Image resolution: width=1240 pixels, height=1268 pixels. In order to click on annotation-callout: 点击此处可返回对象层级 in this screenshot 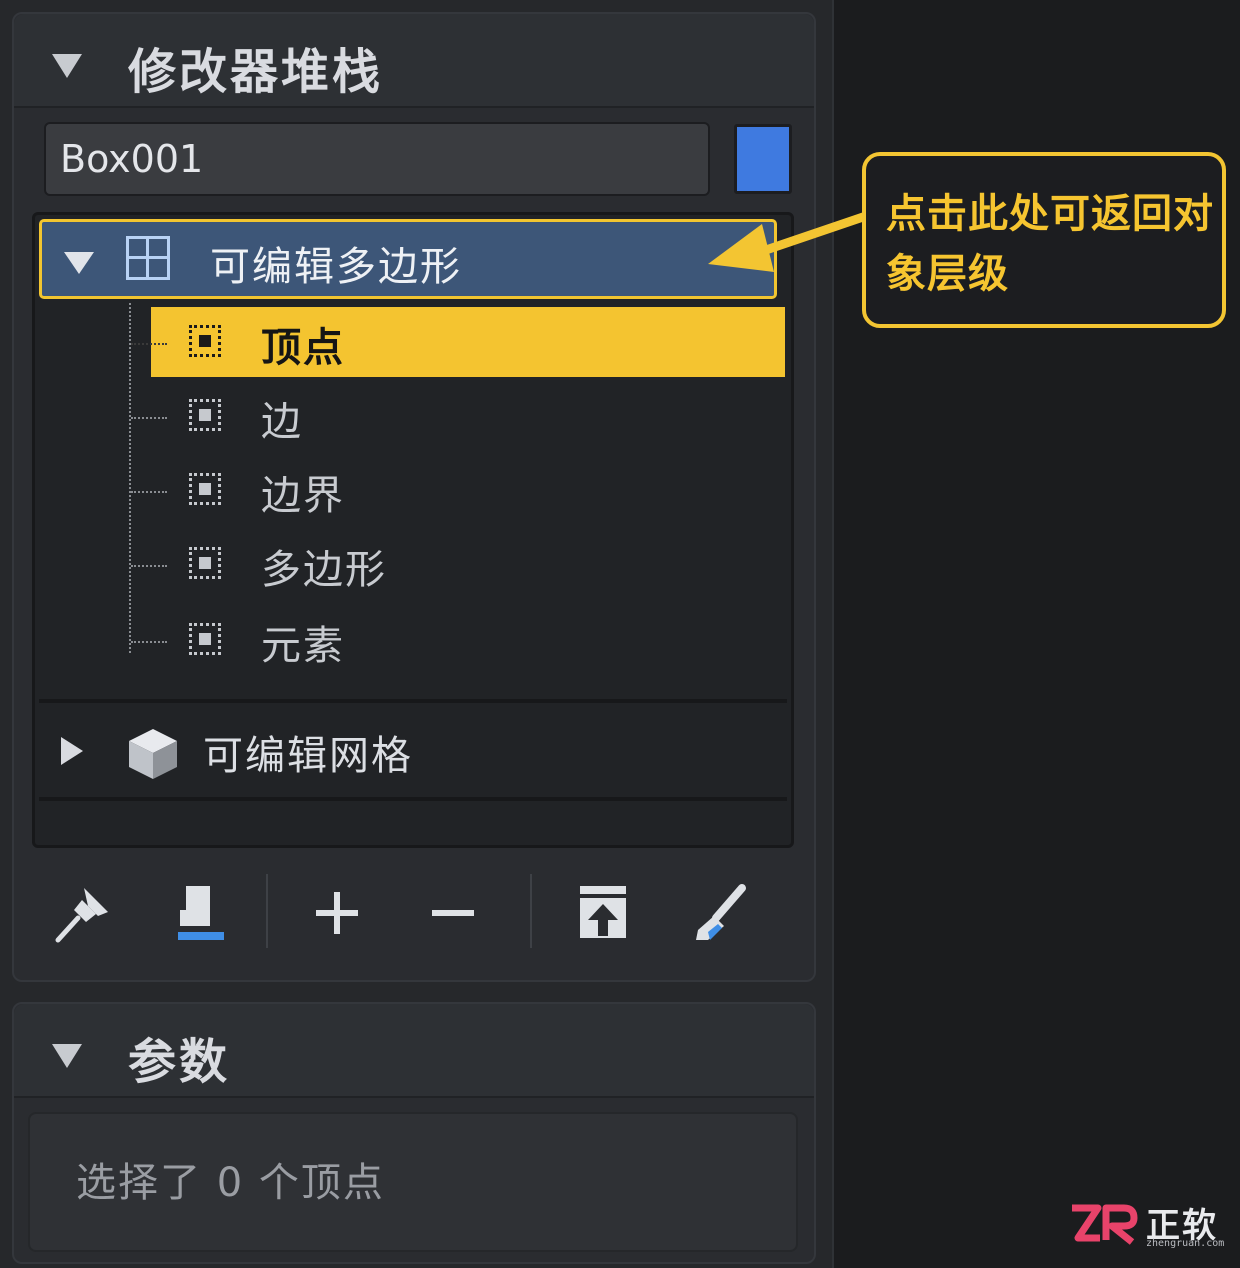, I will do `click(1044, 240)`.